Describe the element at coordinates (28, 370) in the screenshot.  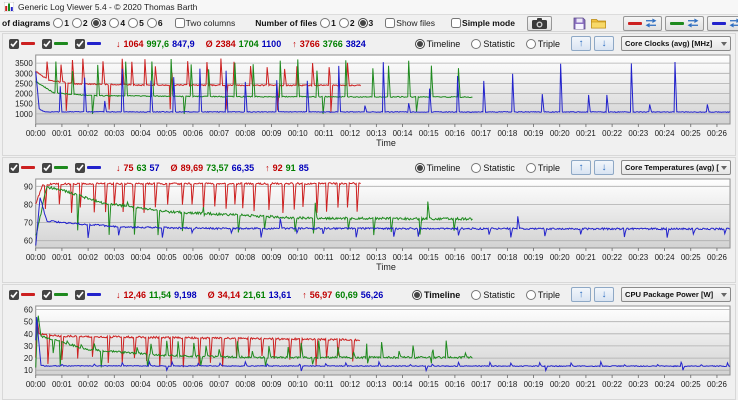
I see `svg-text: 10` at that location.